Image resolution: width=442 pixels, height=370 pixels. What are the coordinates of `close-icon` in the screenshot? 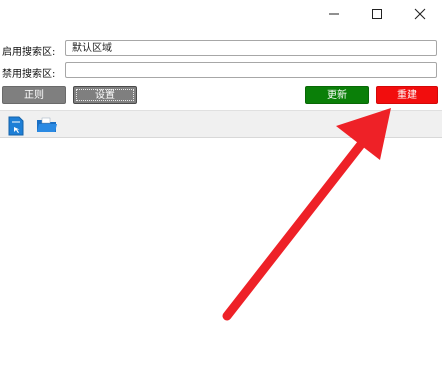 It's located at (420, 14).